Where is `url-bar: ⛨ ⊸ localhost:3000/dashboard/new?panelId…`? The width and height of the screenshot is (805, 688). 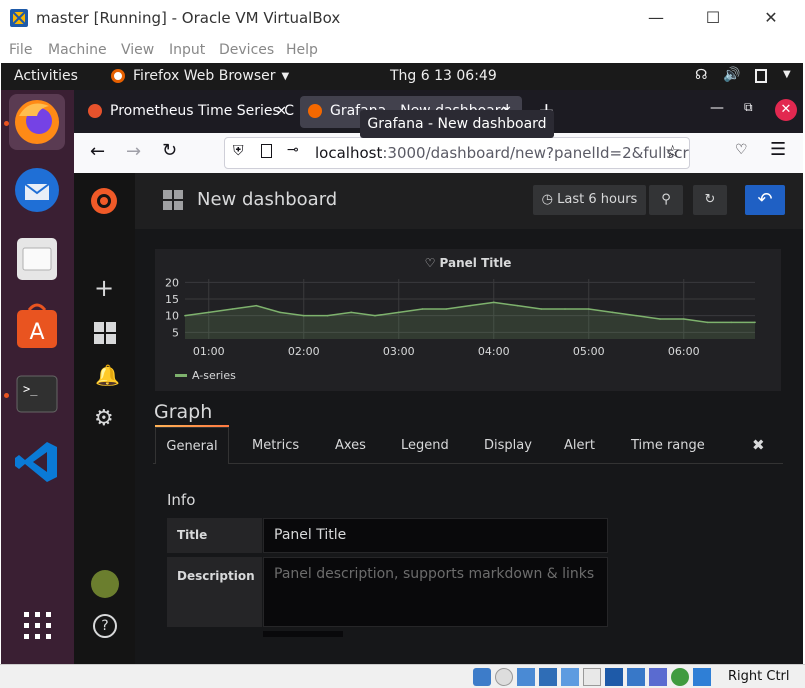
url-bar: ⛨ ⊸ localhost:3000/dashboard/new?panelId… is located at coordinates (457, 153).